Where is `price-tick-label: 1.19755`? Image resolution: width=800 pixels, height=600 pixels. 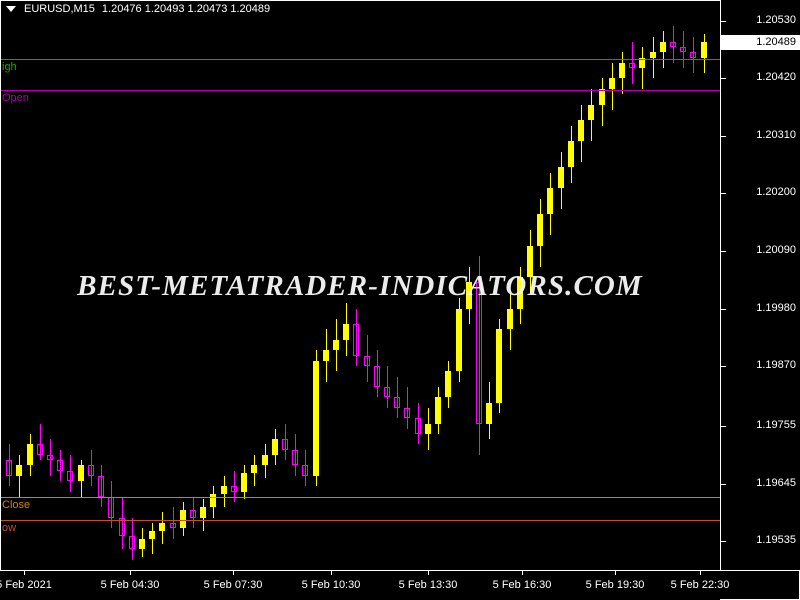 price-tick-label: 1.19755 is located at coordinates (776, 425).